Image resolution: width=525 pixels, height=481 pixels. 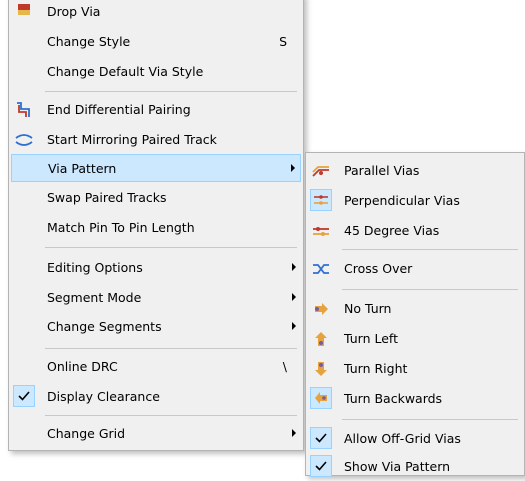 What do you see at coordinates (321, 231) in the screenshot?
I see `45-degree-vias-icon` at bounding box center [321, 231].